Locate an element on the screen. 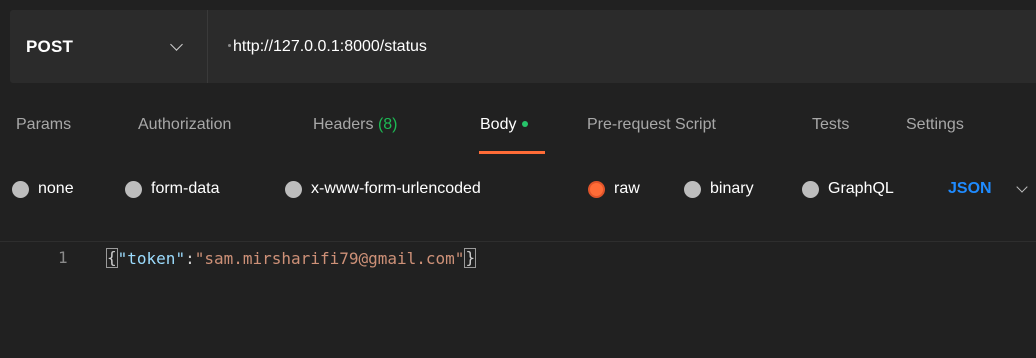 This screenshot has height=358, width=1036. http-method-label: POST is located at coordinates (50, 46).